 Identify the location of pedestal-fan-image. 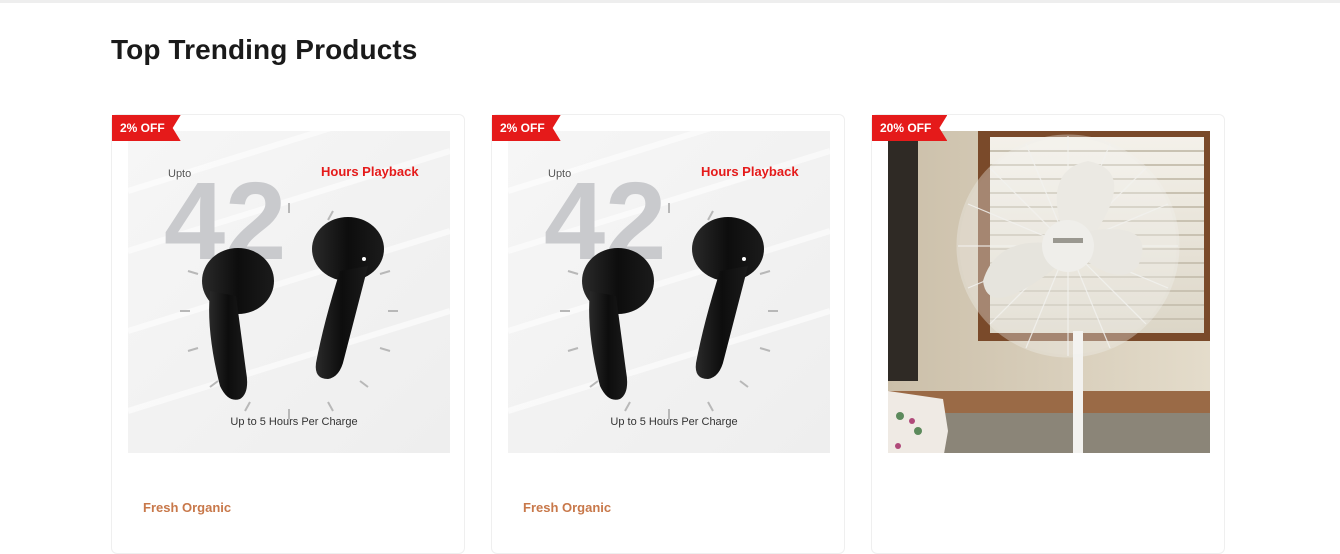
(1049, 292).